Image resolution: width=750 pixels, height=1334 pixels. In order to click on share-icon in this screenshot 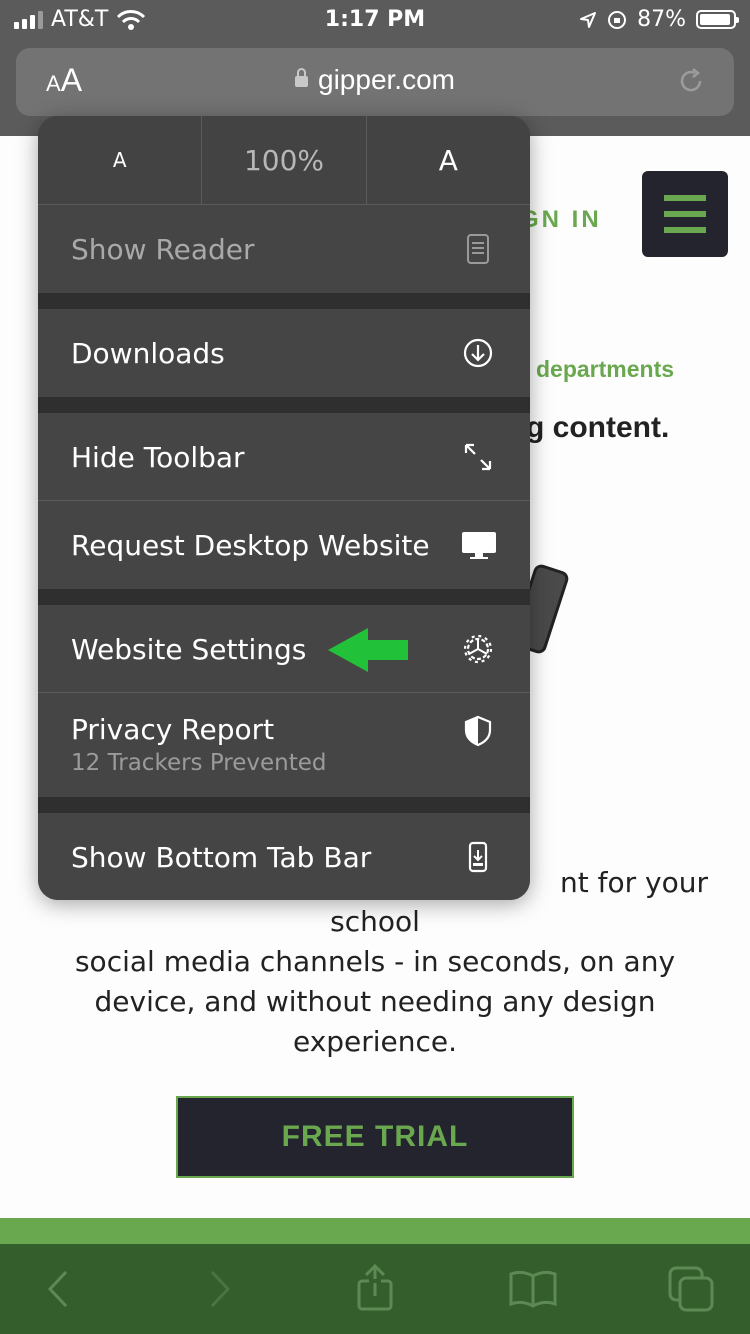, I will do `click(375, 1289)`.